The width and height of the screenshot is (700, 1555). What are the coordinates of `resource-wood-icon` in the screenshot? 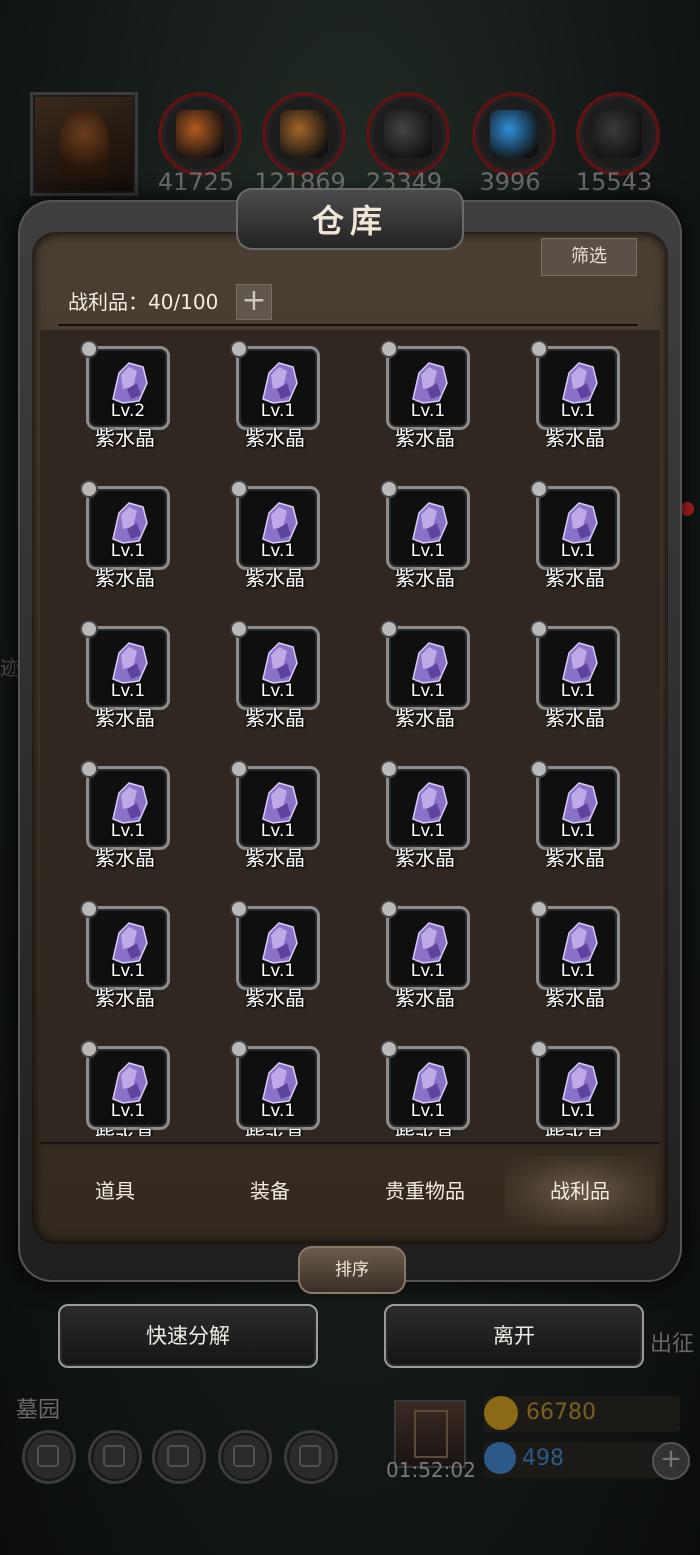 It's located at (304, 134).